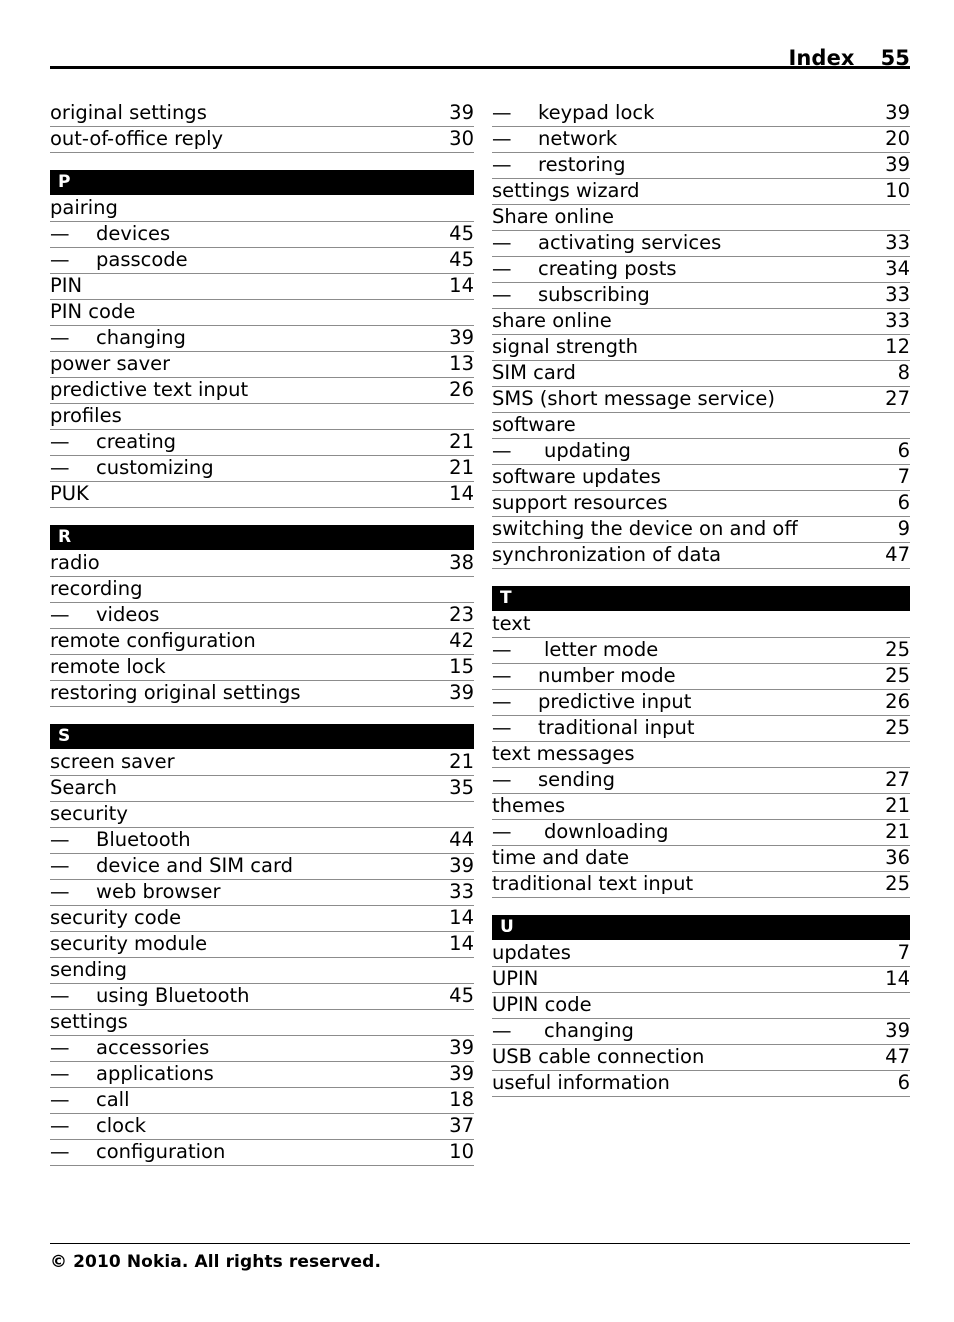 The image size is (954, 1322). What do you see at coordinates (262, 893) in the screenshot?
I see `index-subentry: — web browser 33` at bounding box center [262, 893].